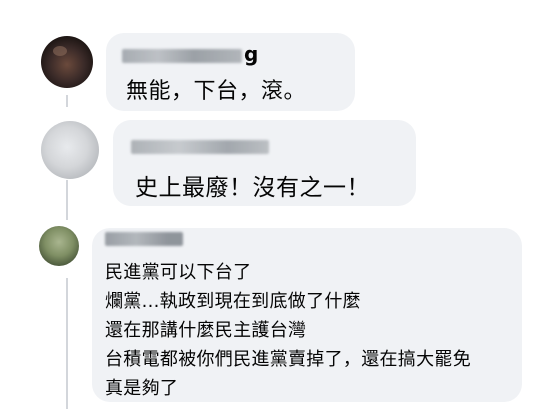 Image resolution: width=546 pixels, height=409 pixels. Describe the element at coordinates (233, 301) in the screenshot. I see `comment-text-line: 爛黨...執政到現在到底做了什麼` at that location.